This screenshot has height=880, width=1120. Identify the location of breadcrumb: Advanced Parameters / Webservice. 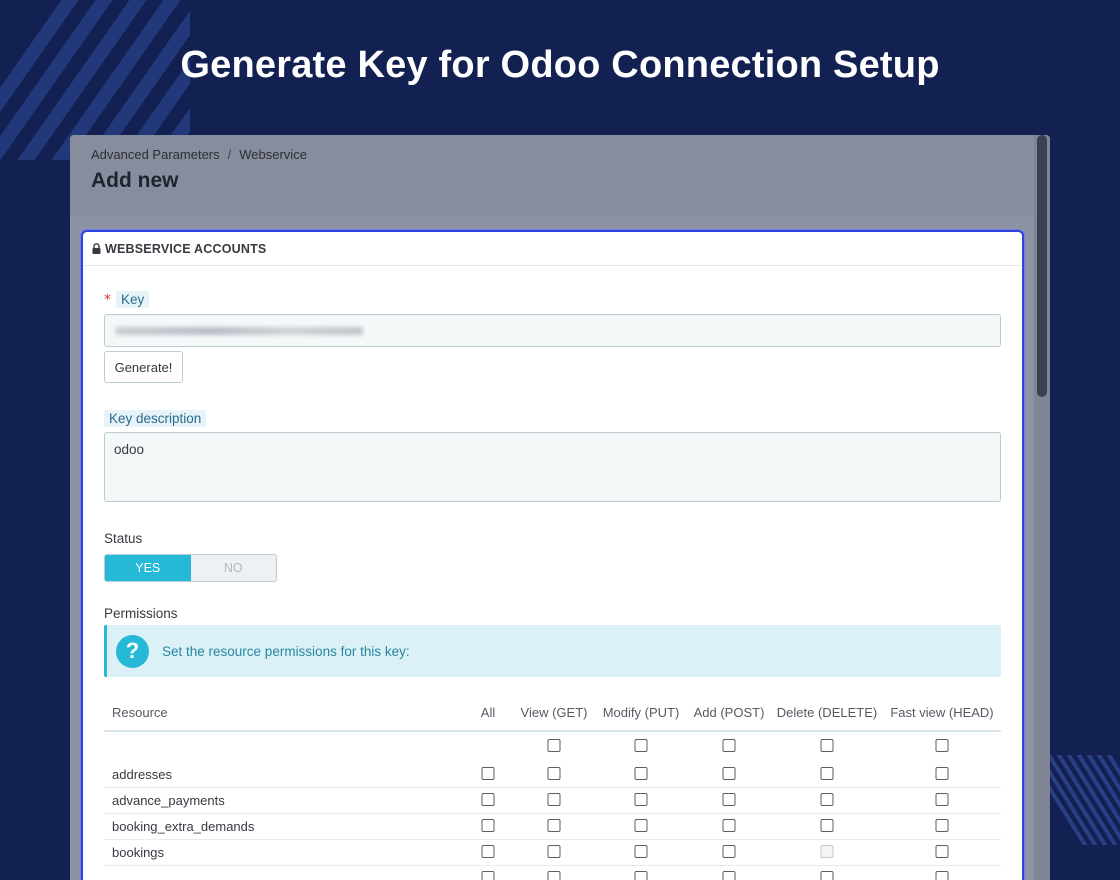
(199, 154).